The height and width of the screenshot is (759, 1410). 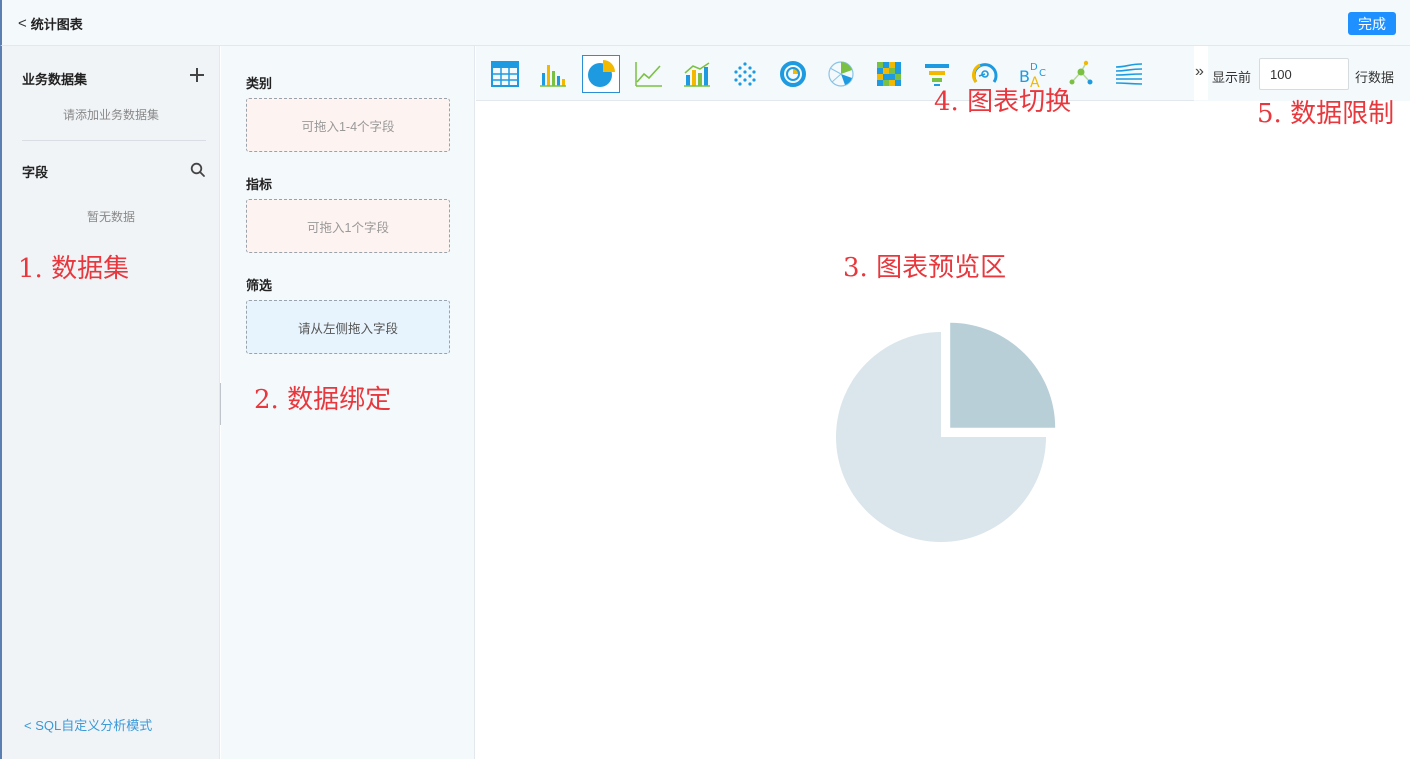 I want to click on filter-dropzone: 请从左侧拖入字段, so click(x=348, y=327).